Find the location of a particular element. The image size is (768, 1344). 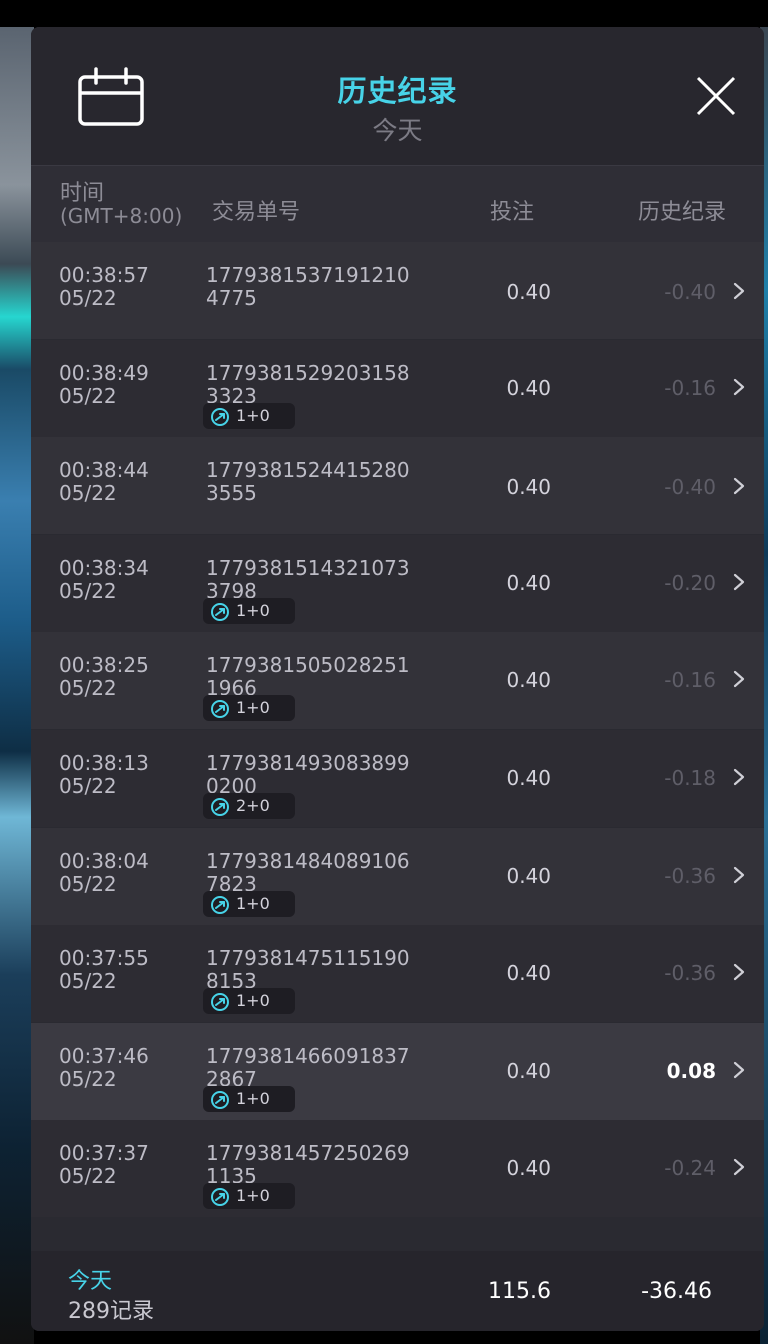

row-order-line1: 1779381514321073 is located at coordinates (308, 568).